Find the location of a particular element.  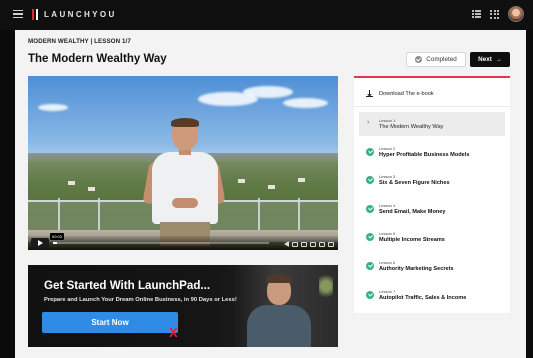

page-title: The Modern Wealthy Way is located at coordinates (97, 59).